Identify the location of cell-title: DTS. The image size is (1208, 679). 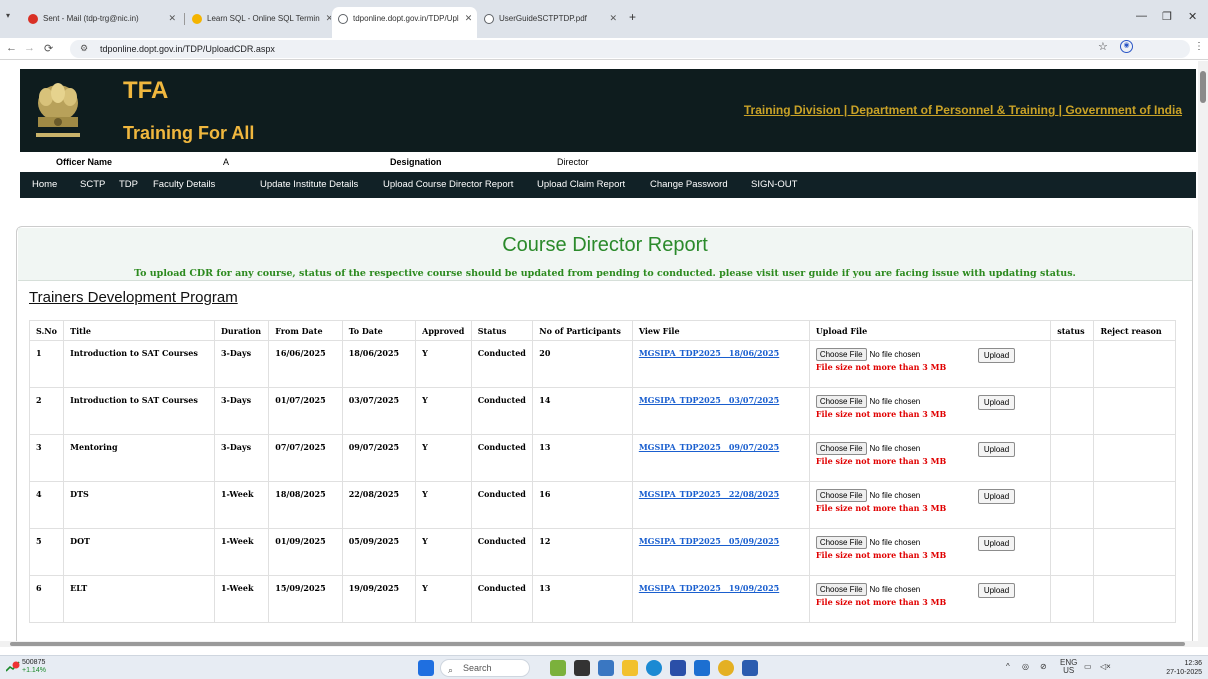
(139, 505).